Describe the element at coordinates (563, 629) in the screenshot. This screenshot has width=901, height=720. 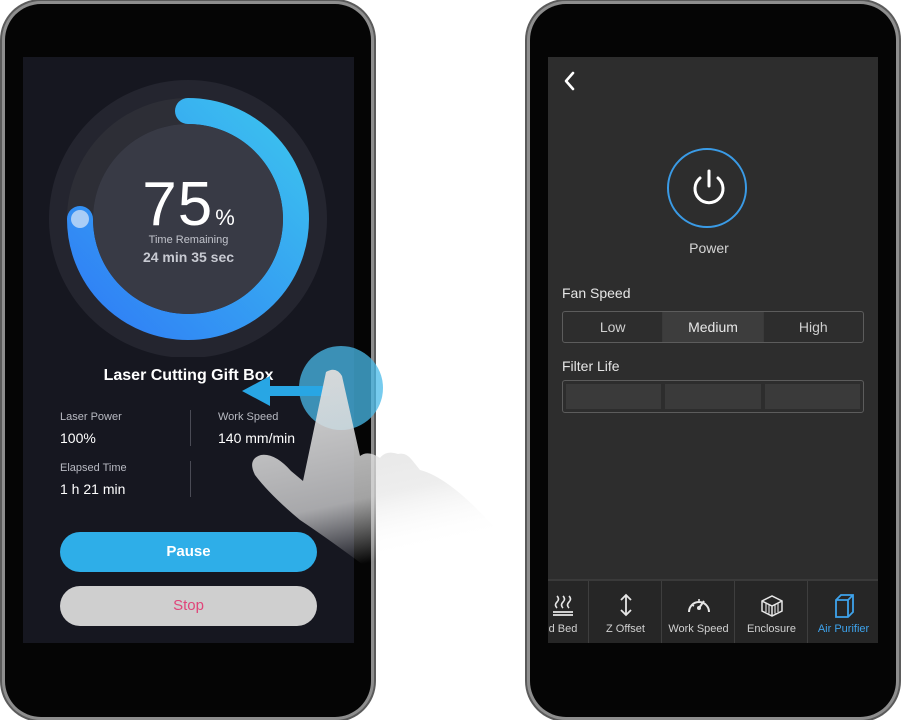
I see `tab-heated-bed-label: d Bed` at that location.